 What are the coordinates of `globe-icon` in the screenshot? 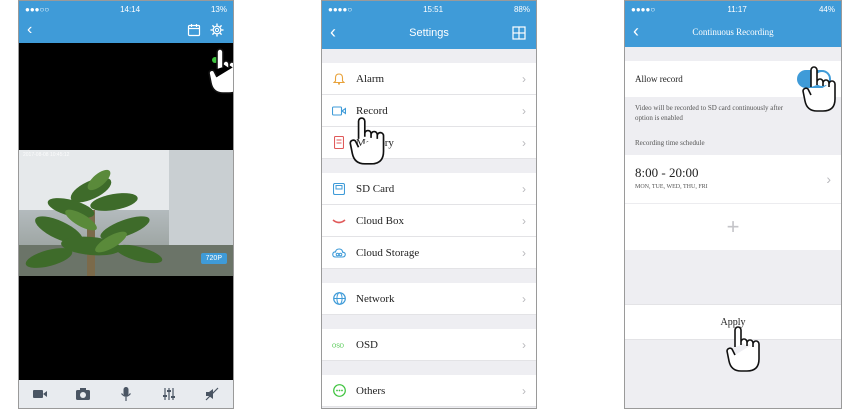 It's located at (339, 299).